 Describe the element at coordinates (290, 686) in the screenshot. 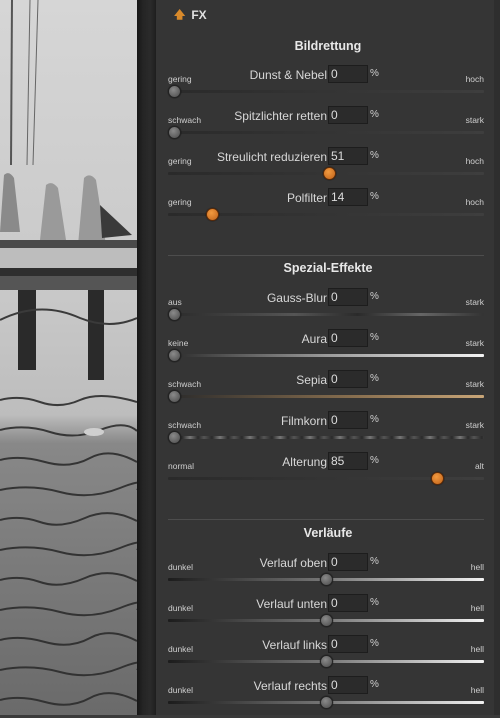

I see `slider-name: Verlauf rechts` at that location.